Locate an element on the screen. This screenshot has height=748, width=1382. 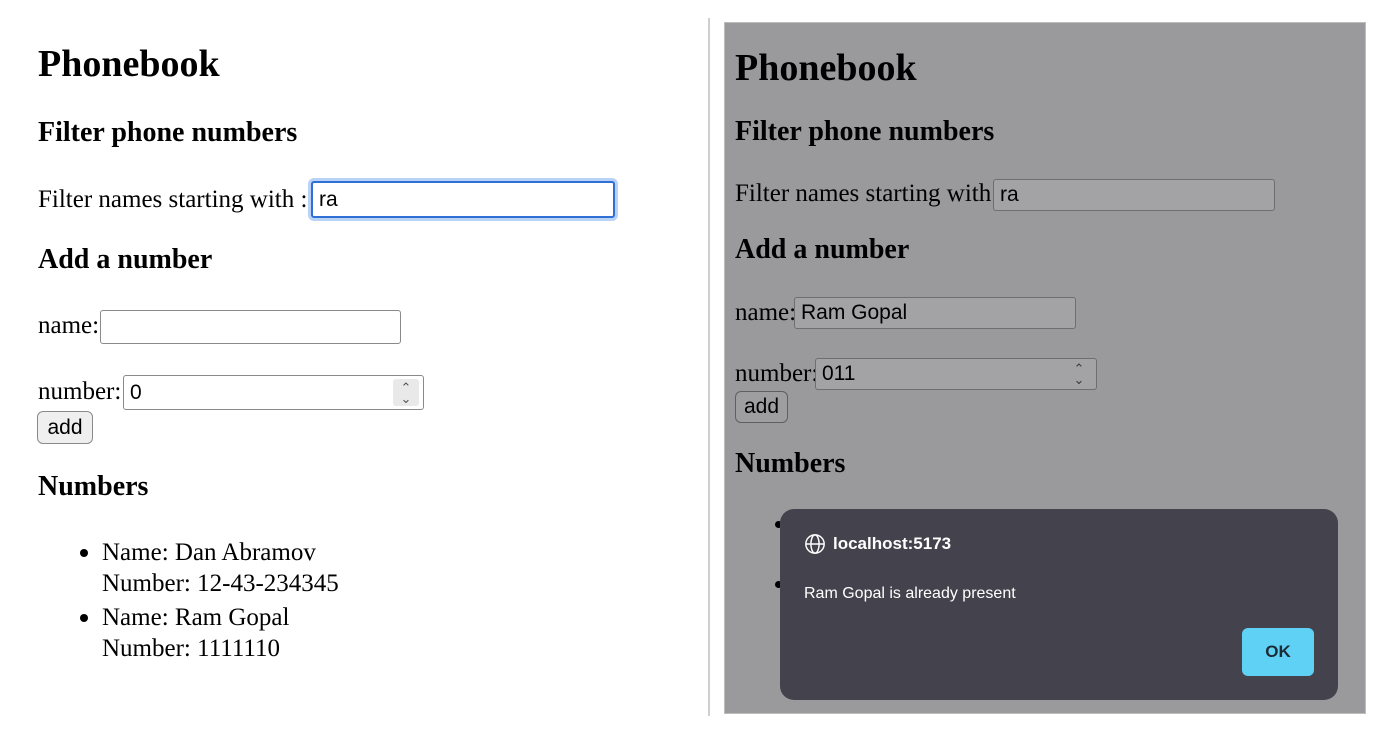
entry-name: Name: Dan Abramov is located at coordinates (209, 552).